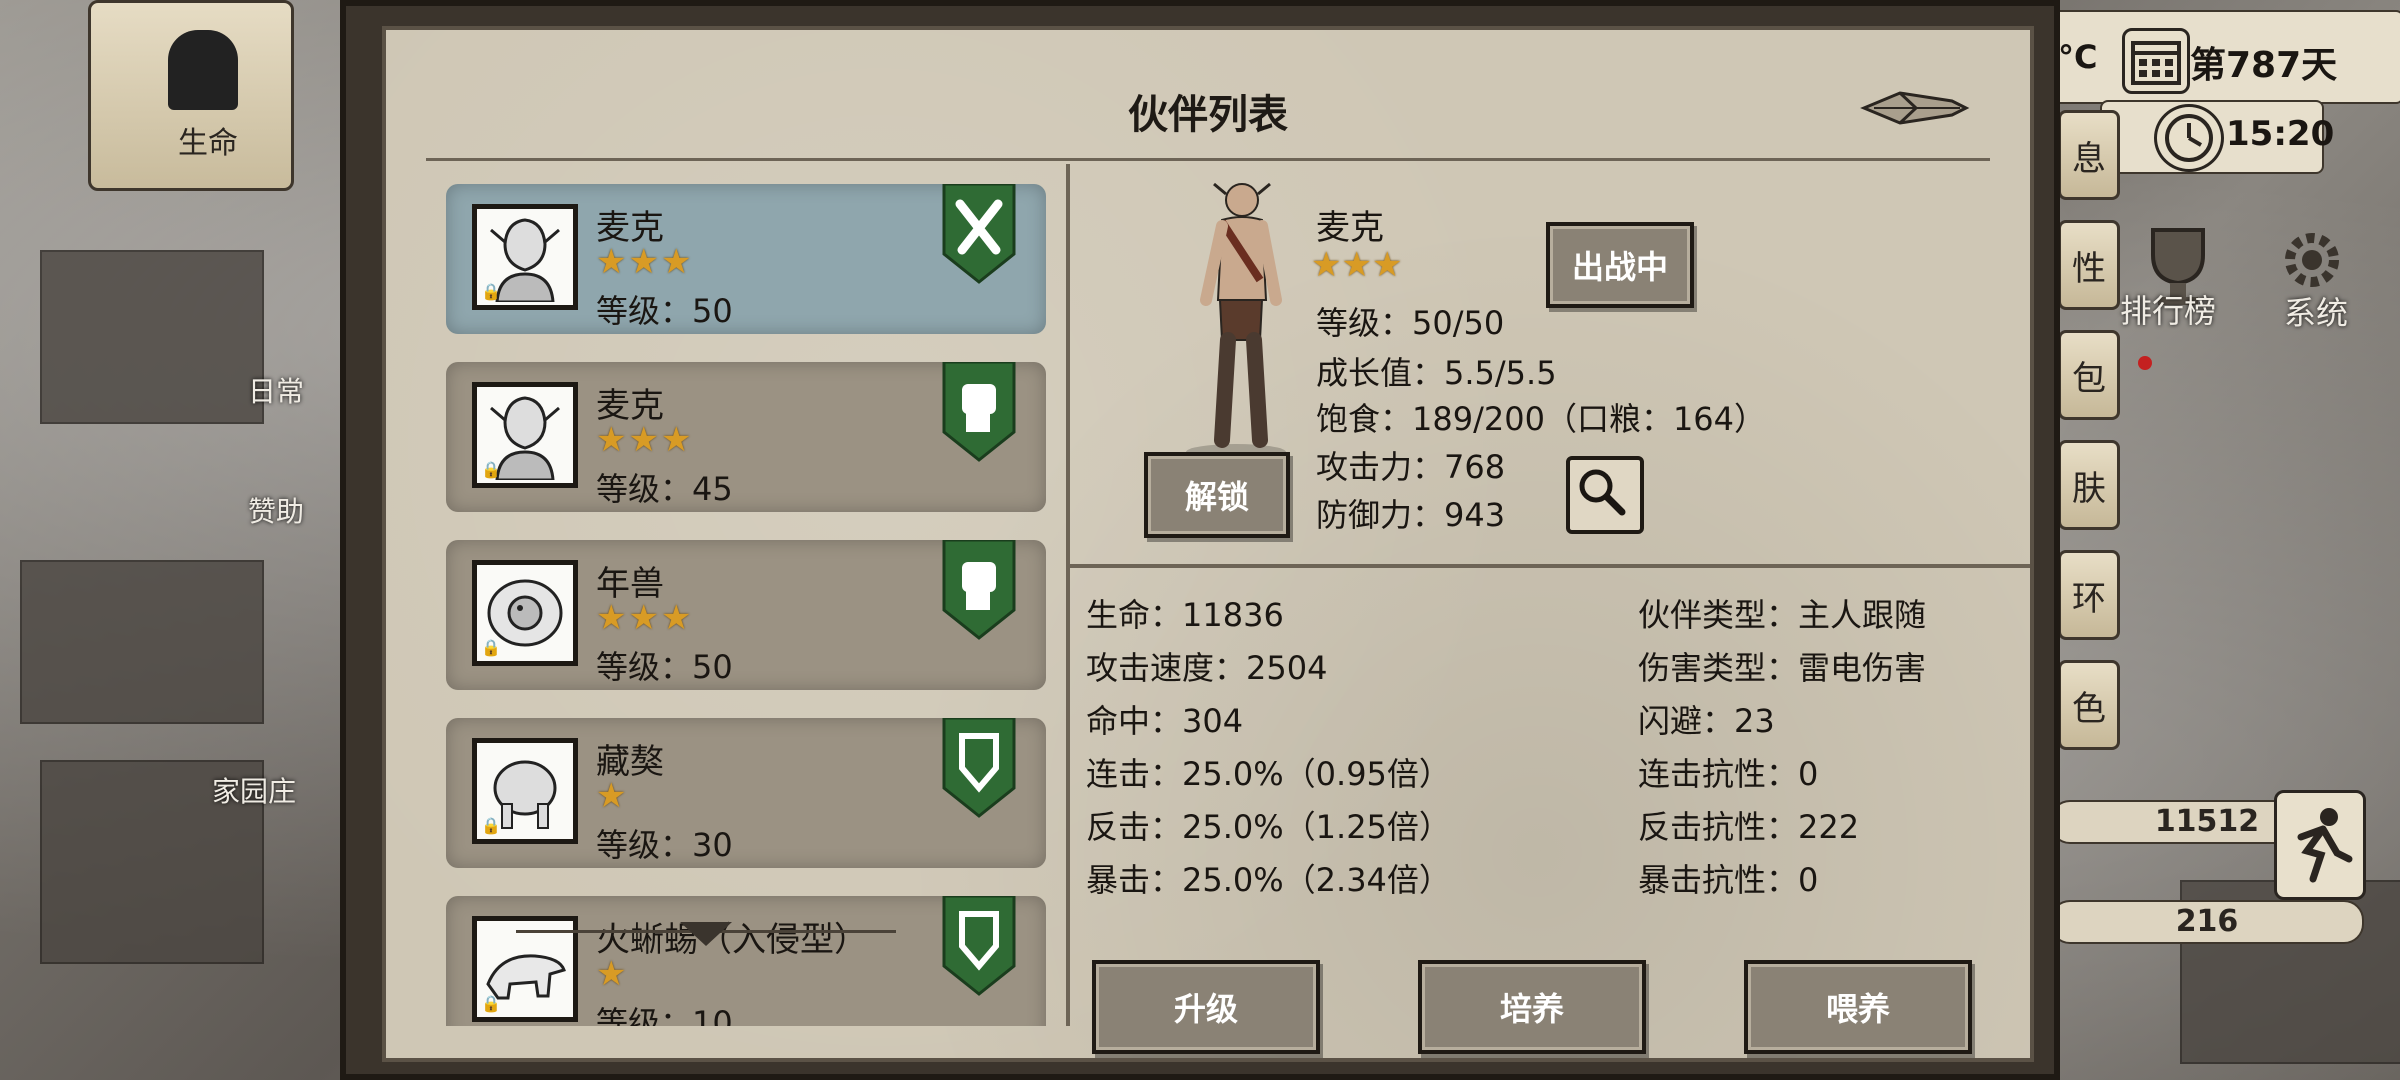  Describe the element at coordinates (746, 960) in the screenshot. I see `partner-card: 🔒 火蜥蜴（入侵型） ★ 等级：10` at that location.